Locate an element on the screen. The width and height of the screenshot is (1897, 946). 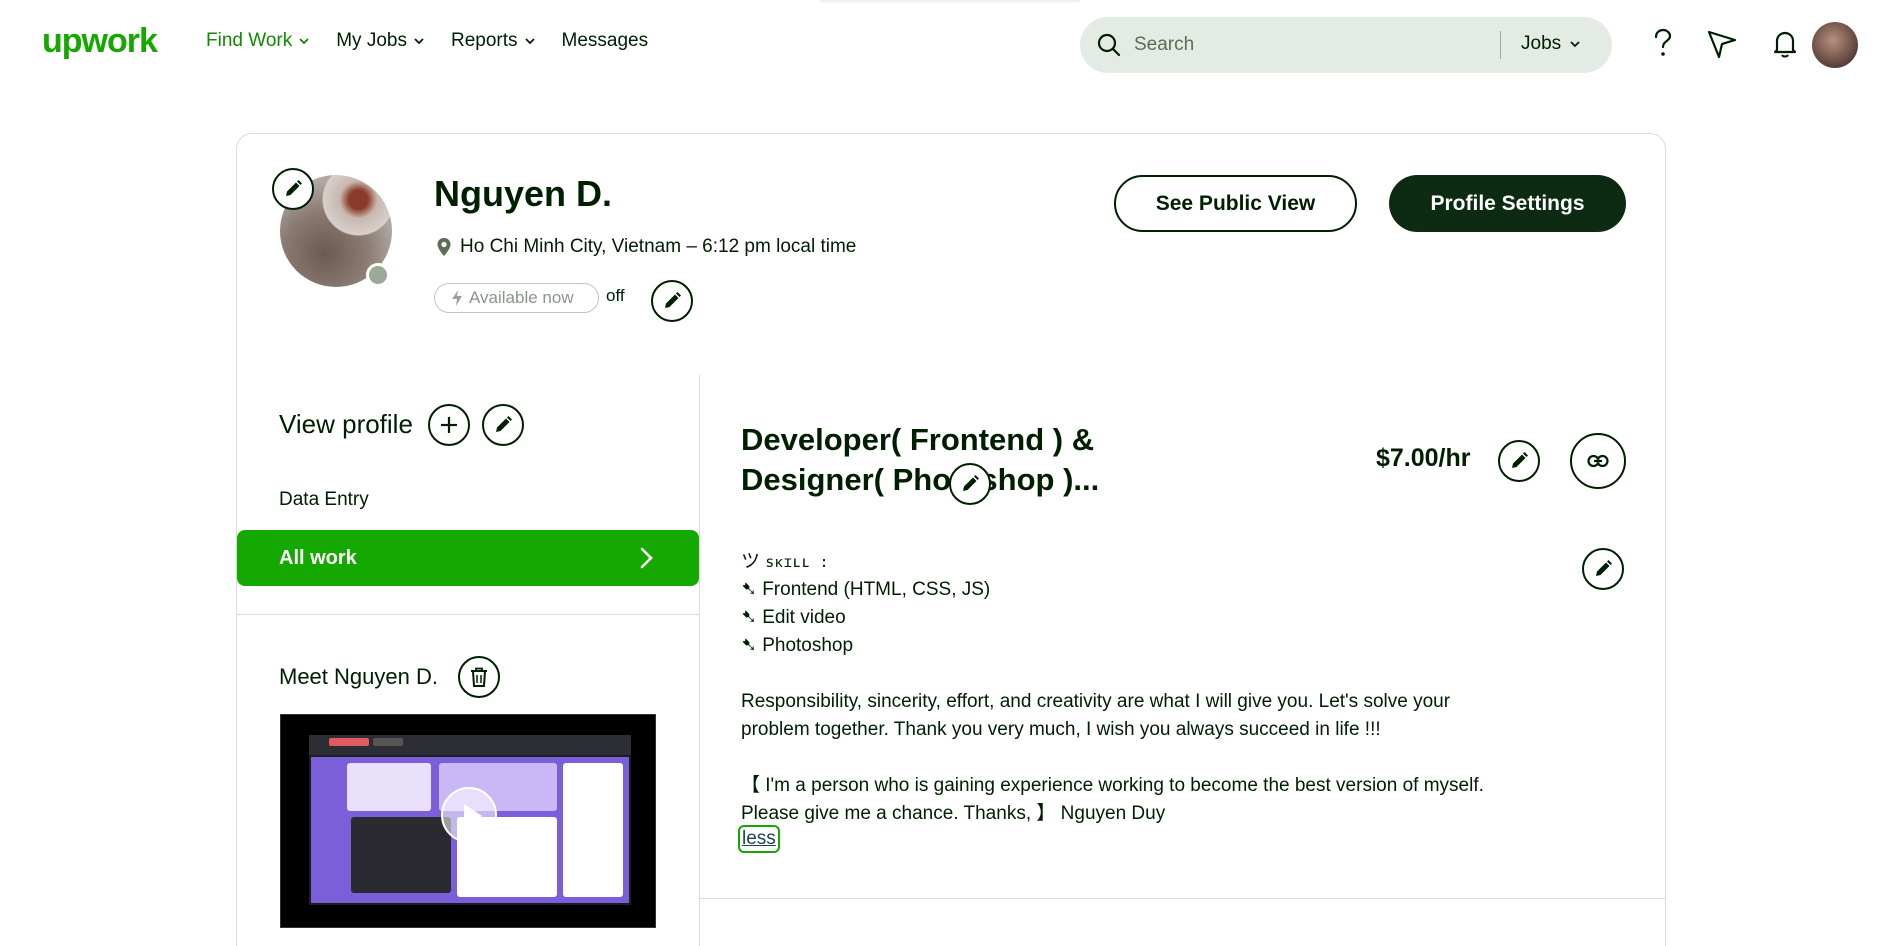
skill-header: ツ sᴋɪʟʟ : is located at coordinates (1151, 562).